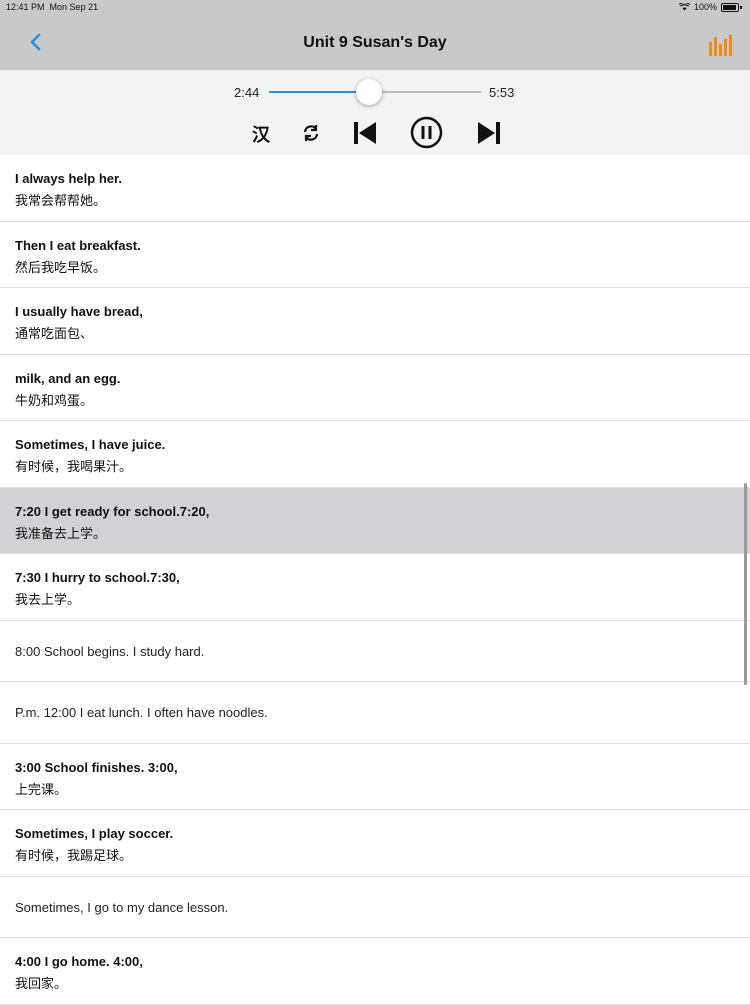  I want to click on previous-icon, so click(365, 133).